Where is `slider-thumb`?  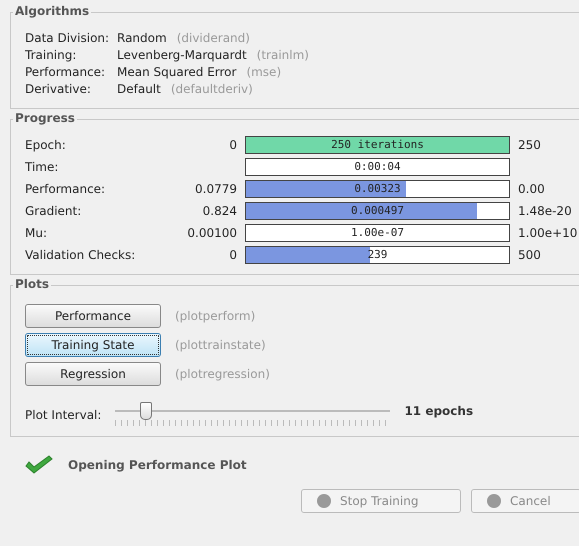 slider-thumb is located at coordinates (146, 411).